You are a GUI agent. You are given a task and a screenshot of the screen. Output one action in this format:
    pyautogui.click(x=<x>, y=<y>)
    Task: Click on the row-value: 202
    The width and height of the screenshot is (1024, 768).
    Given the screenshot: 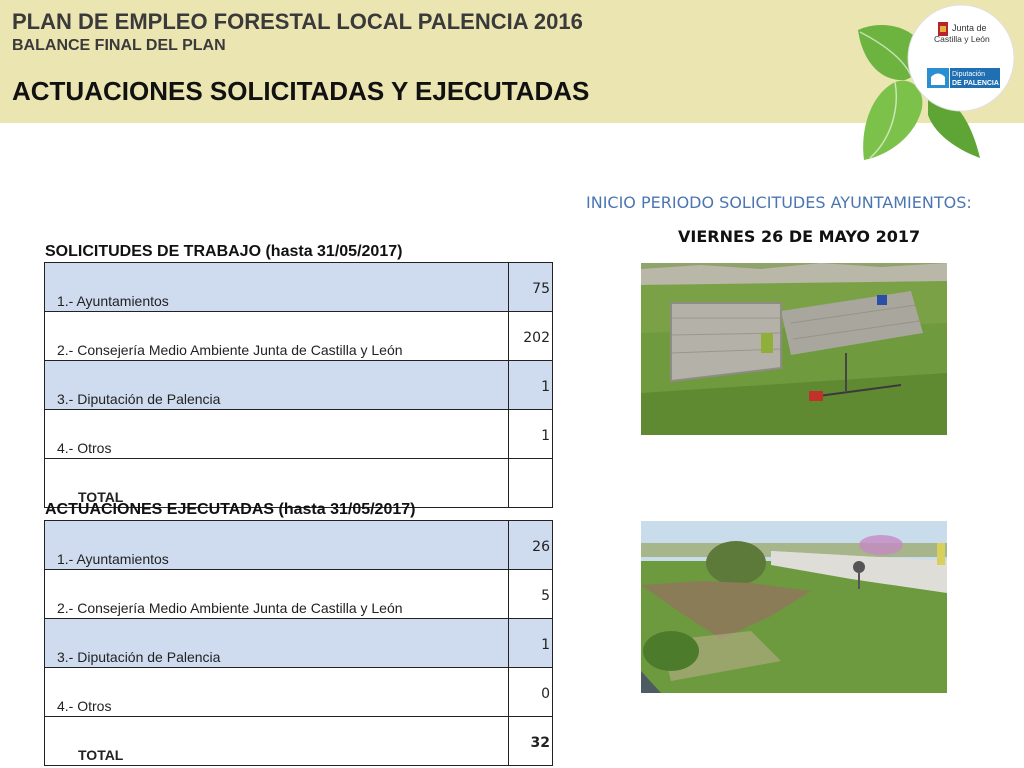 What is the action you would take?
    pyautogui.click(x=530, y=336)
    